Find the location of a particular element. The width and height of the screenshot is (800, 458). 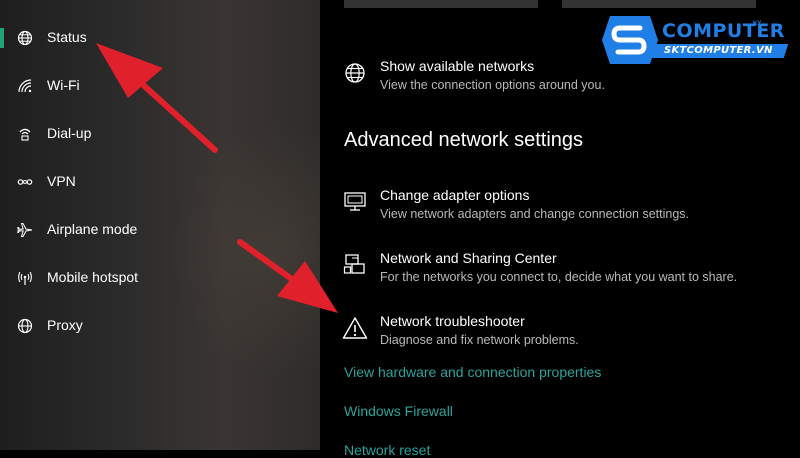

sidebar-item-label: Airplane mode is located at coordinates (92, 229).